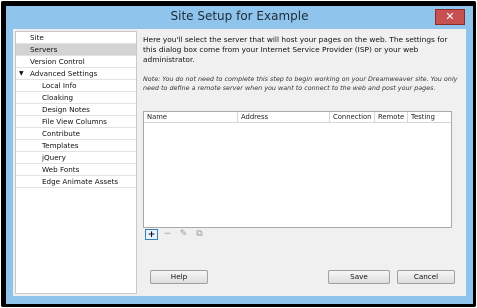 The width and height of the screenshot is (477, 308). I want to click on sidebar-item-label: Web Fonts, so click(61, 169).